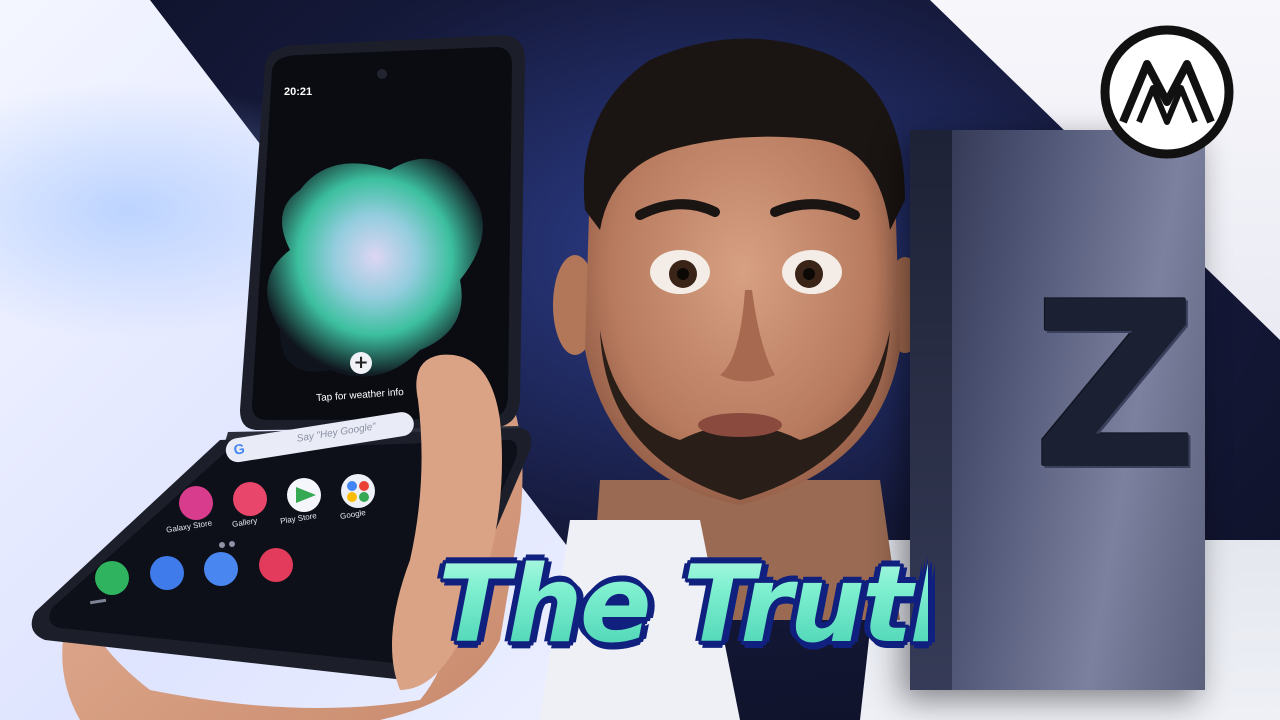  What do you see at coordinates (361, 363) in the screenshot?
I see `weather-add-icon: +` at bounding box center [361, 363].